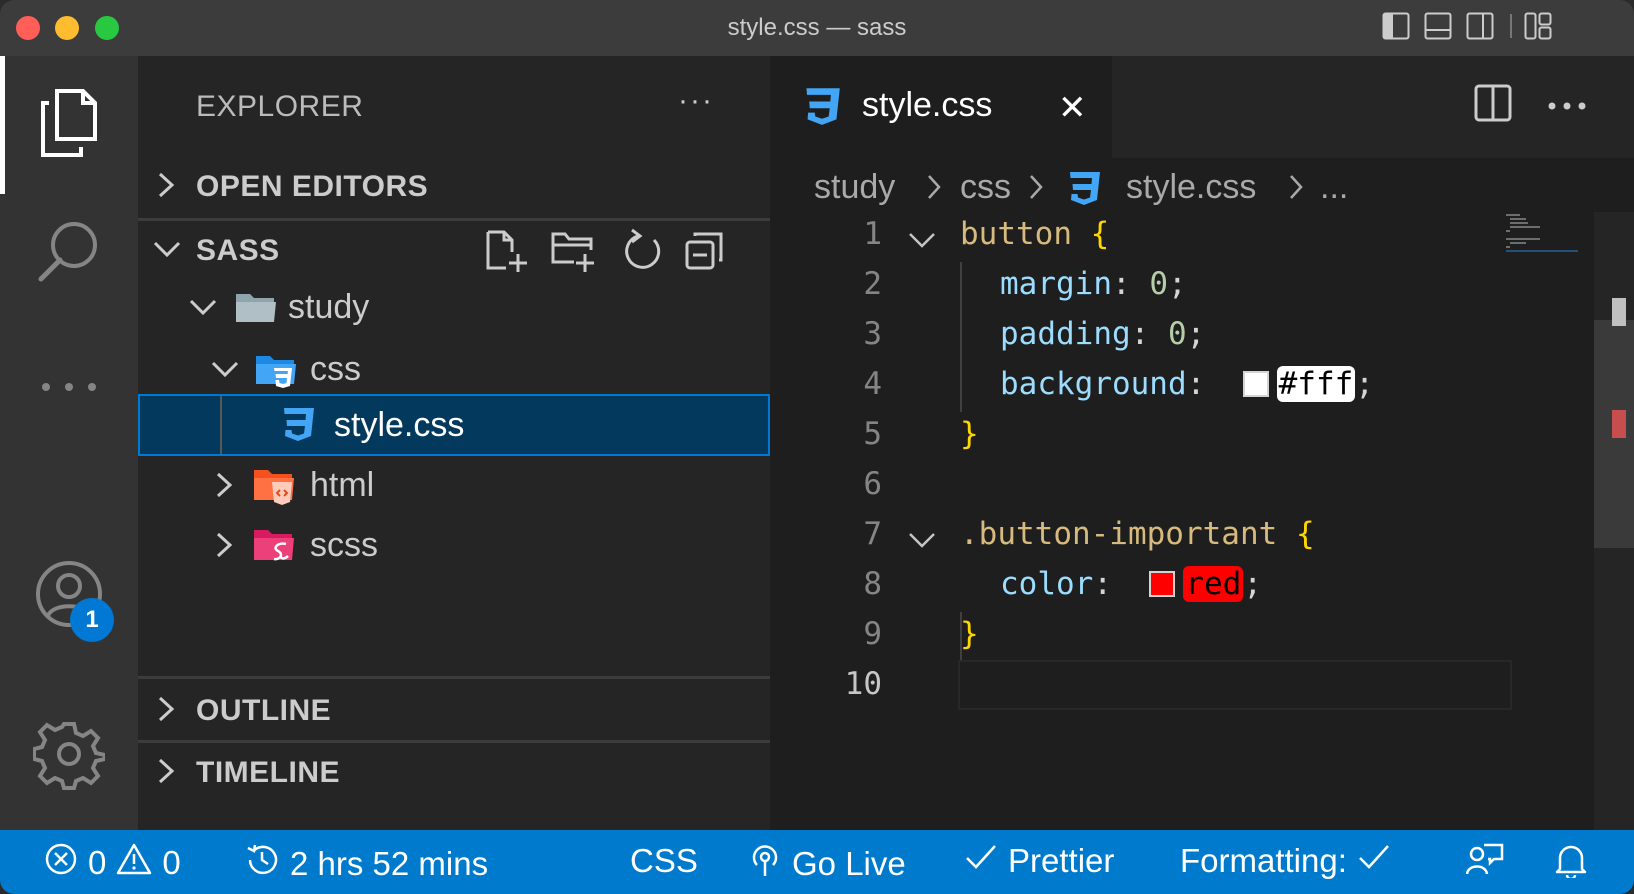 The height and width of the screenshot is (894, 1634). What do you see at coordinates (1263, 860) in the screenshot?
I see `formatting-label: Formatting:` at bounding box center [1263, 860].